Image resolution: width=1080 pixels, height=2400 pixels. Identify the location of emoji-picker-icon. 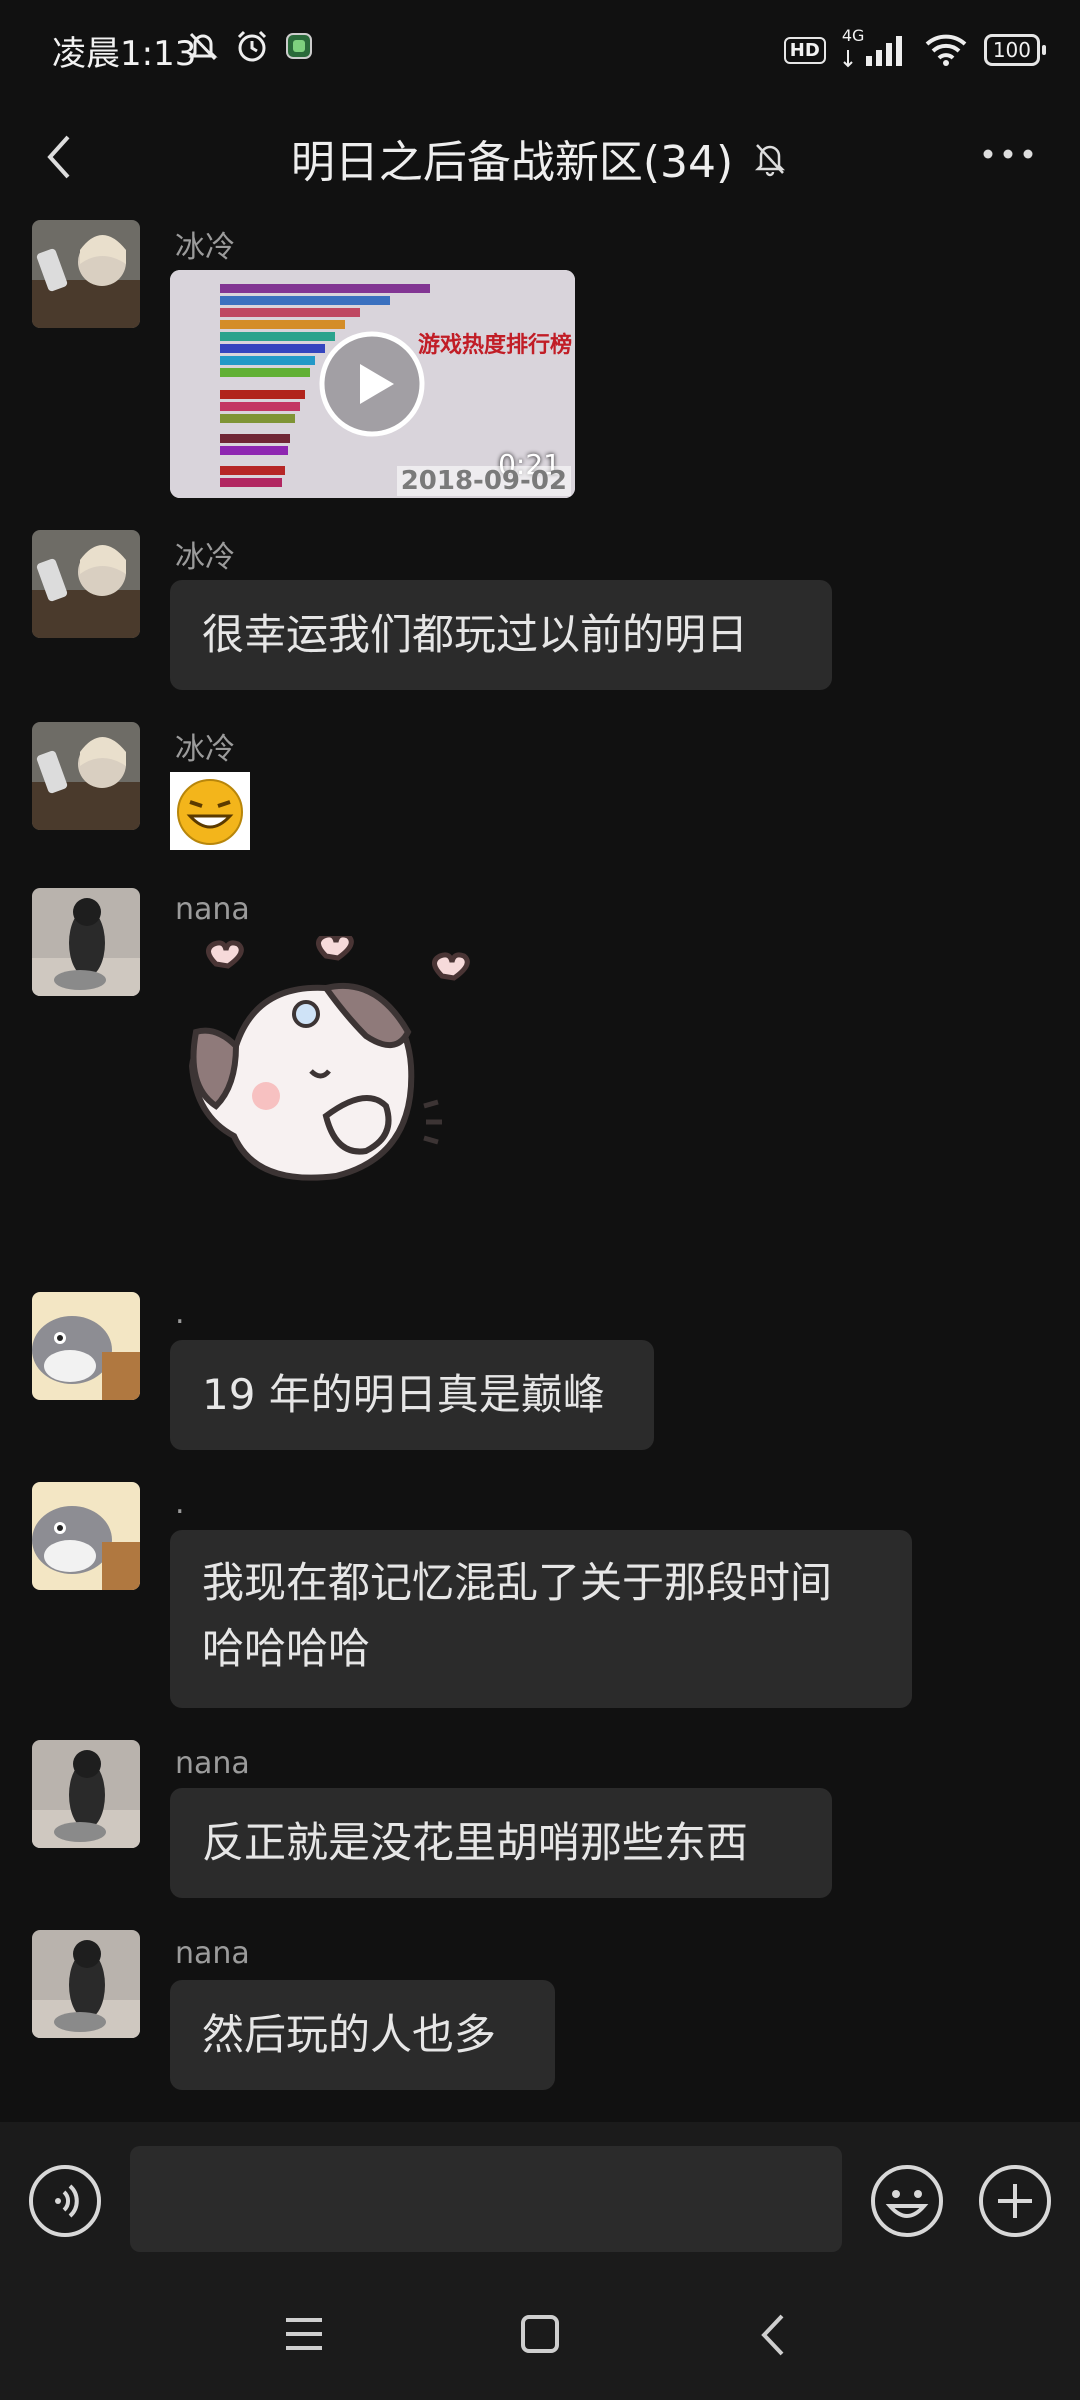
(907, 2201).